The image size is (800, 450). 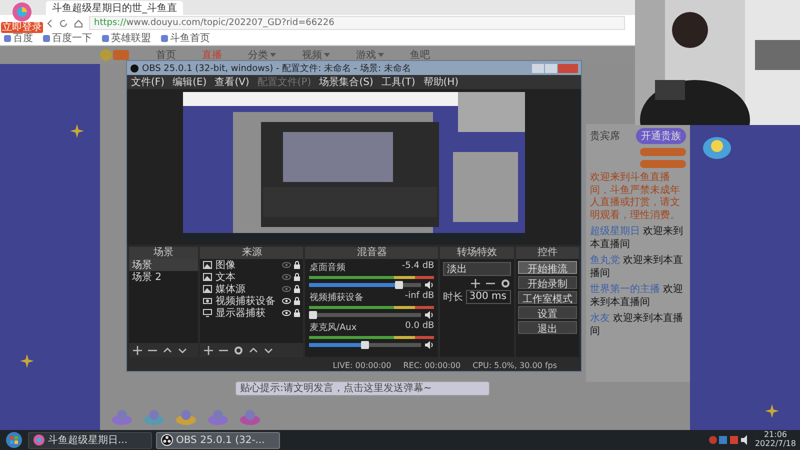 What do you see at coordinates (362, 388) in the screenshot?
I see `chat-input: 贴心提示:请文明发言，点击这里发送弹幕~` at bounding box center [362, 388].